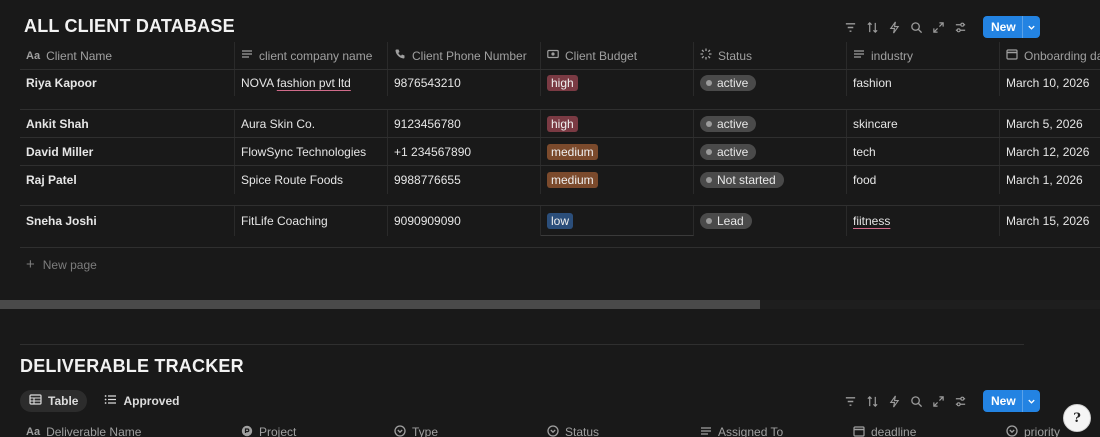 The height and width of the screenshot is (437, 1100). I want to click on company-cell: NOVA fashion pvt ltd, so click(311, 83).